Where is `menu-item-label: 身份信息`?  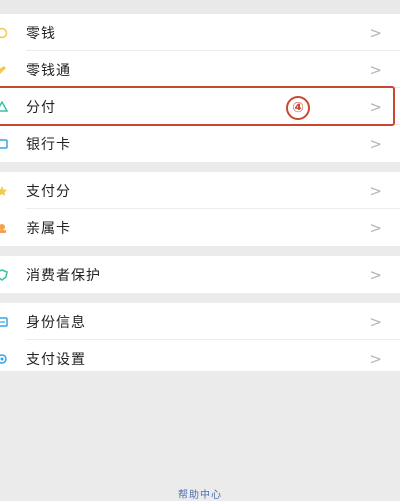 menu-item-label: 身份信息 is located at coordinates (56, 322).